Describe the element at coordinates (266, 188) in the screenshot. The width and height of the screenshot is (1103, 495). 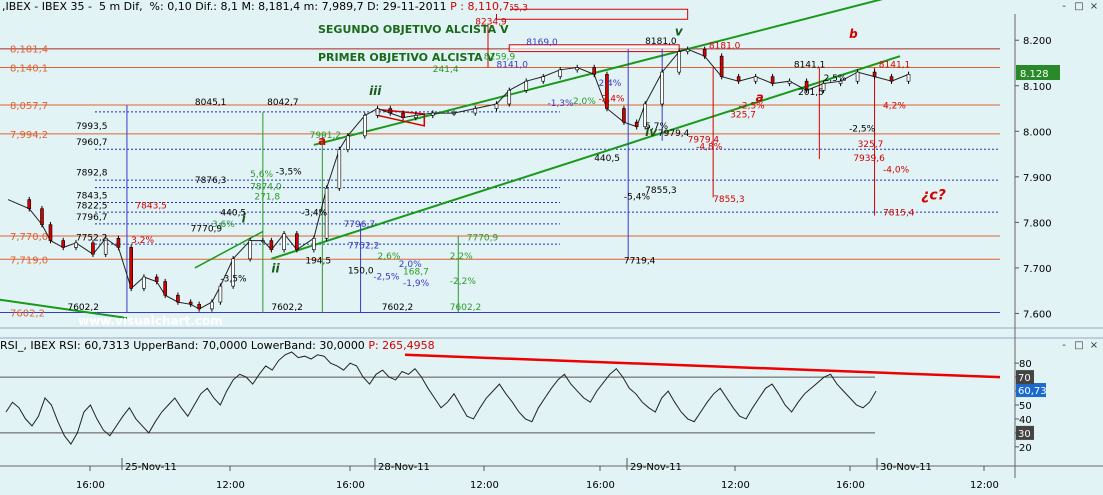
I see `price-annotation: 7874,0` at that location.